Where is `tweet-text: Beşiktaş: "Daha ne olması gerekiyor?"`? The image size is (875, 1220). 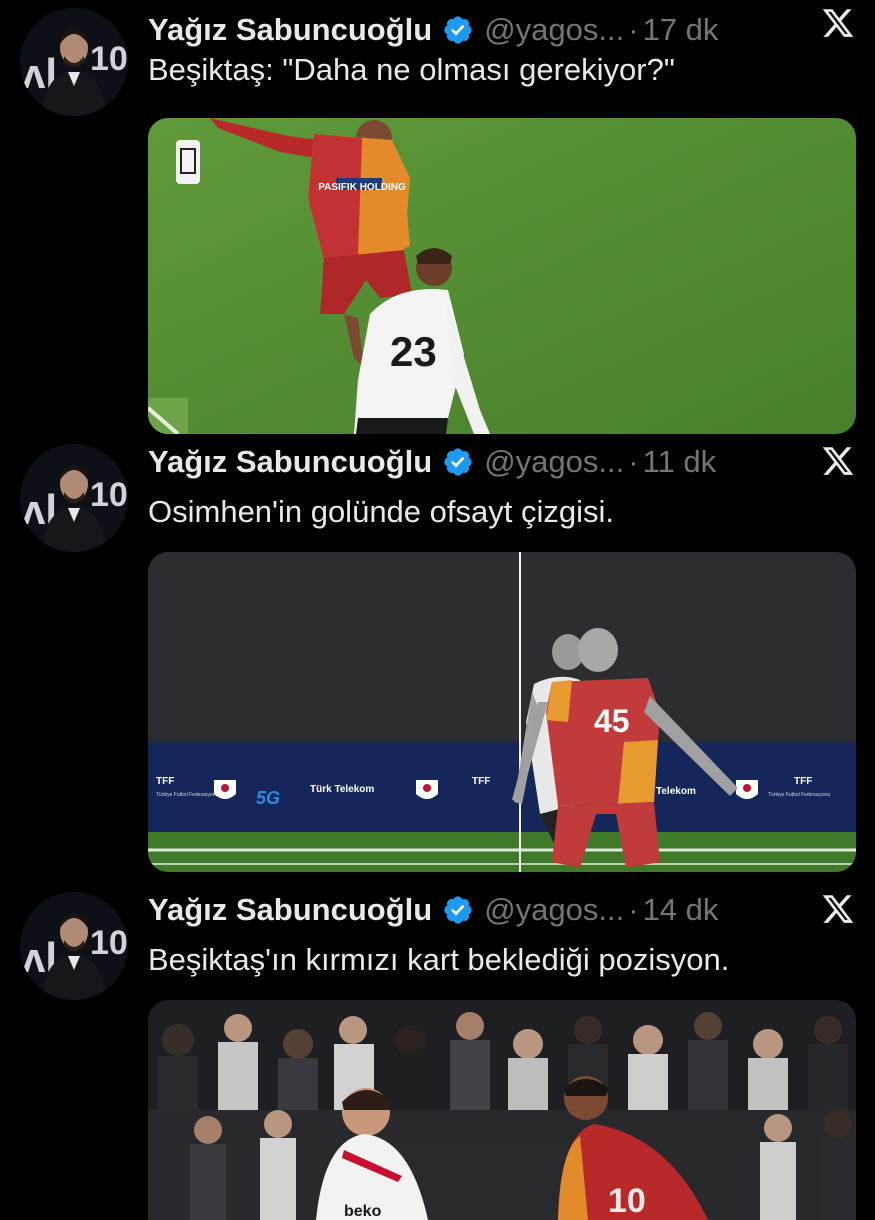 tweet-text: Beşiktaş: "Daha ne olması gerekiyor?" is located at coordinates (411, 69).